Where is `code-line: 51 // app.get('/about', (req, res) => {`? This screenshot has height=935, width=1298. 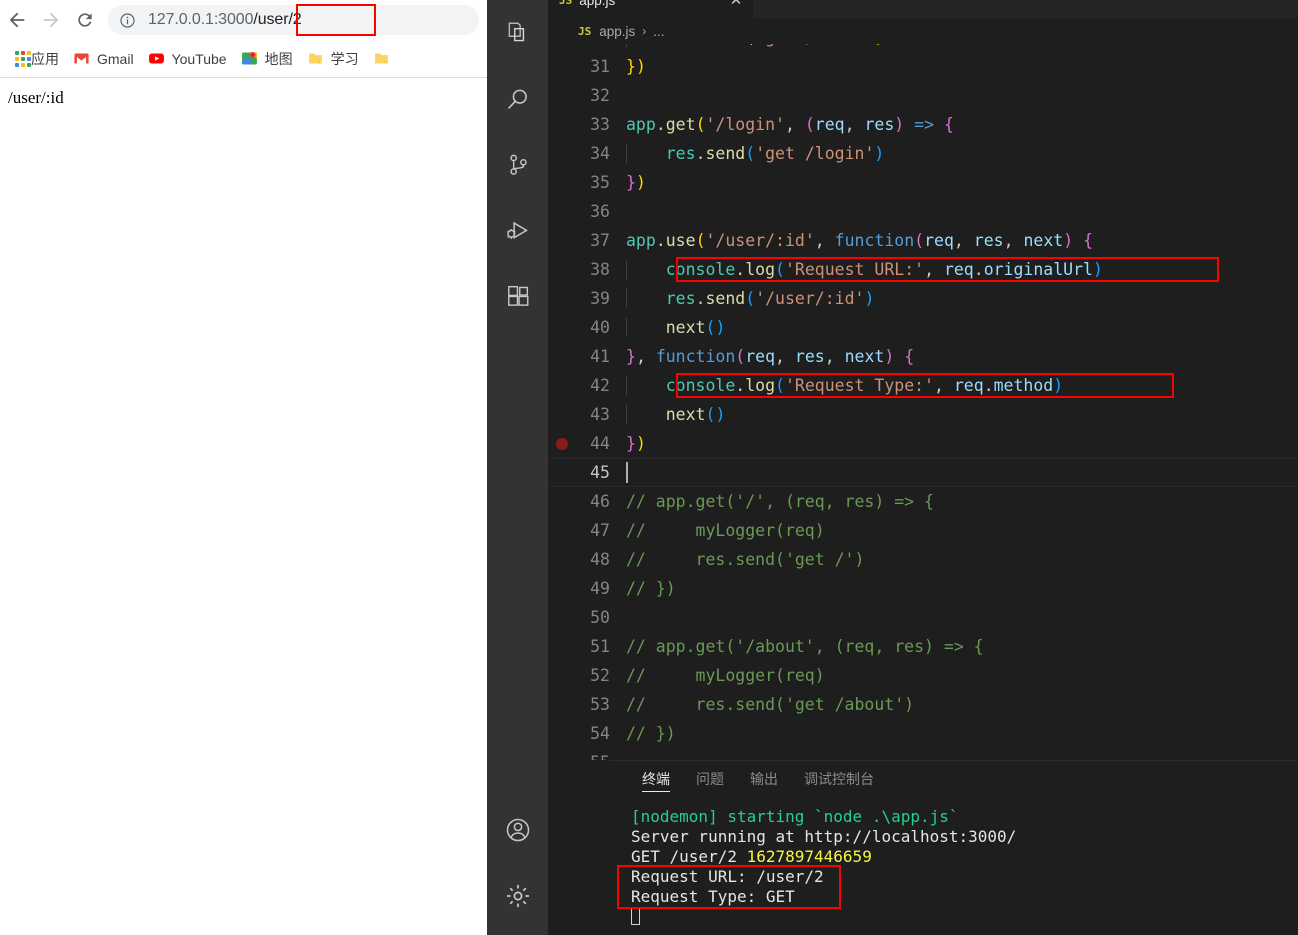
code-line: 51 // app.get('/about', (req, res) => { is located at coordinates (923, 646).